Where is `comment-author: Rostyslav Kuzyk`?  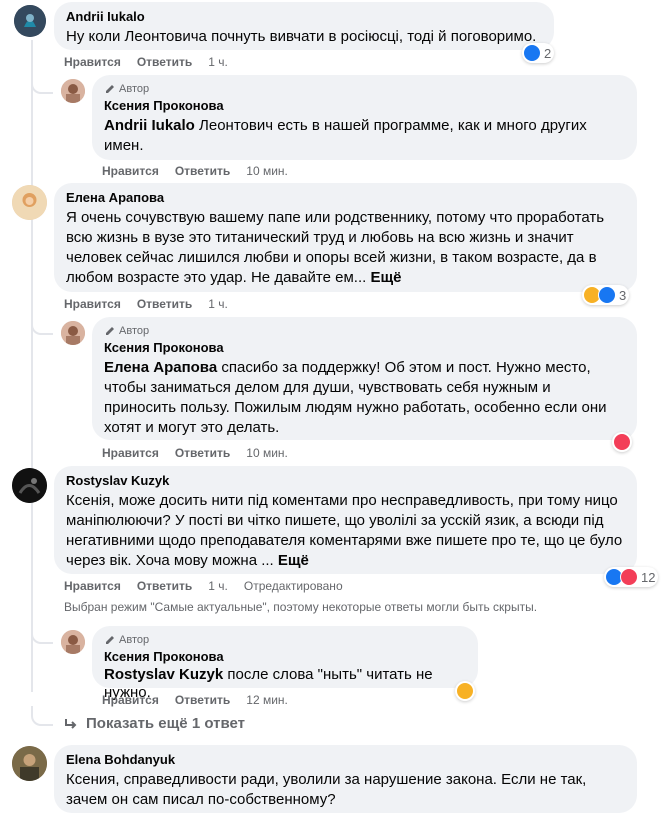
comment-author: Rostyslav Kuzyk is located at coordinates (345, 481).